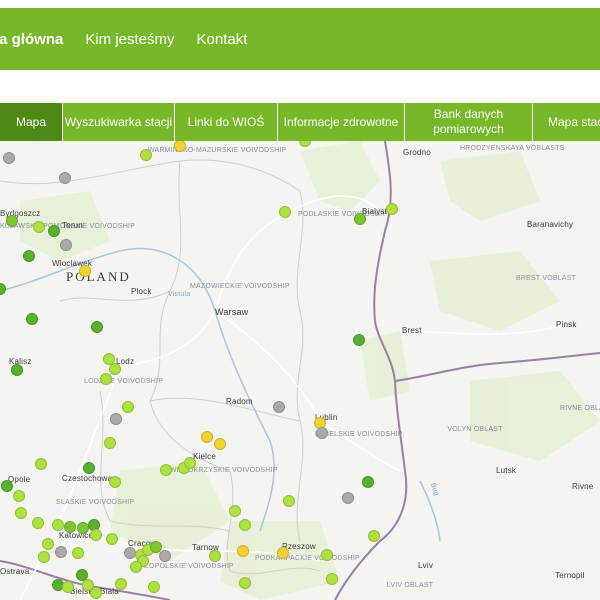 The width and height of the screenshot is (600, 600). I want to click on city-label-torun: Torun, so click(73, 225).